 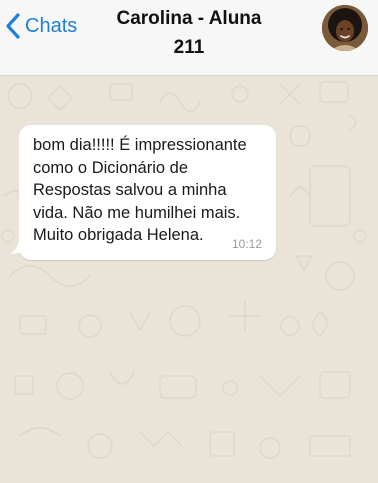 I want to click on contact-name: Carolina - Aluna 211, so click(x=189, y=33).